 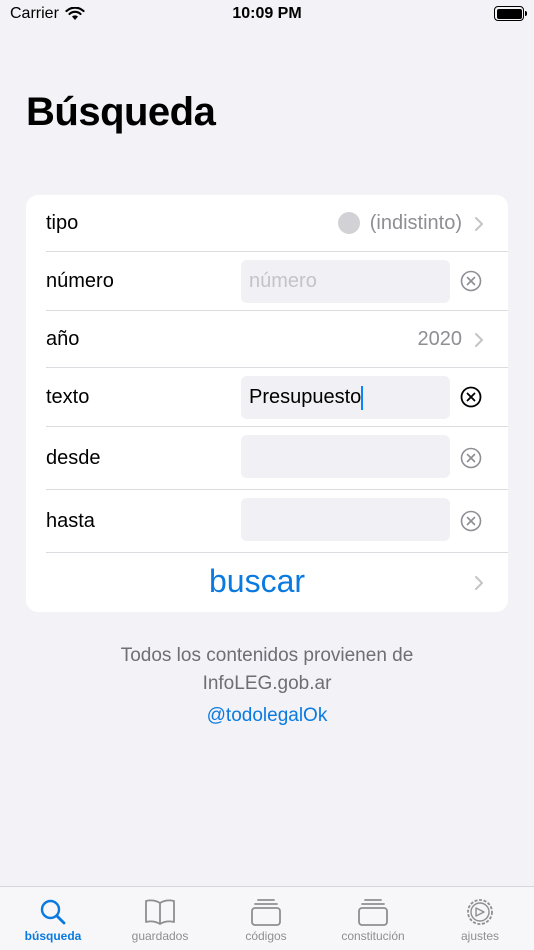 I want to click on tab-label: constitución, so click(x=373, y=936).